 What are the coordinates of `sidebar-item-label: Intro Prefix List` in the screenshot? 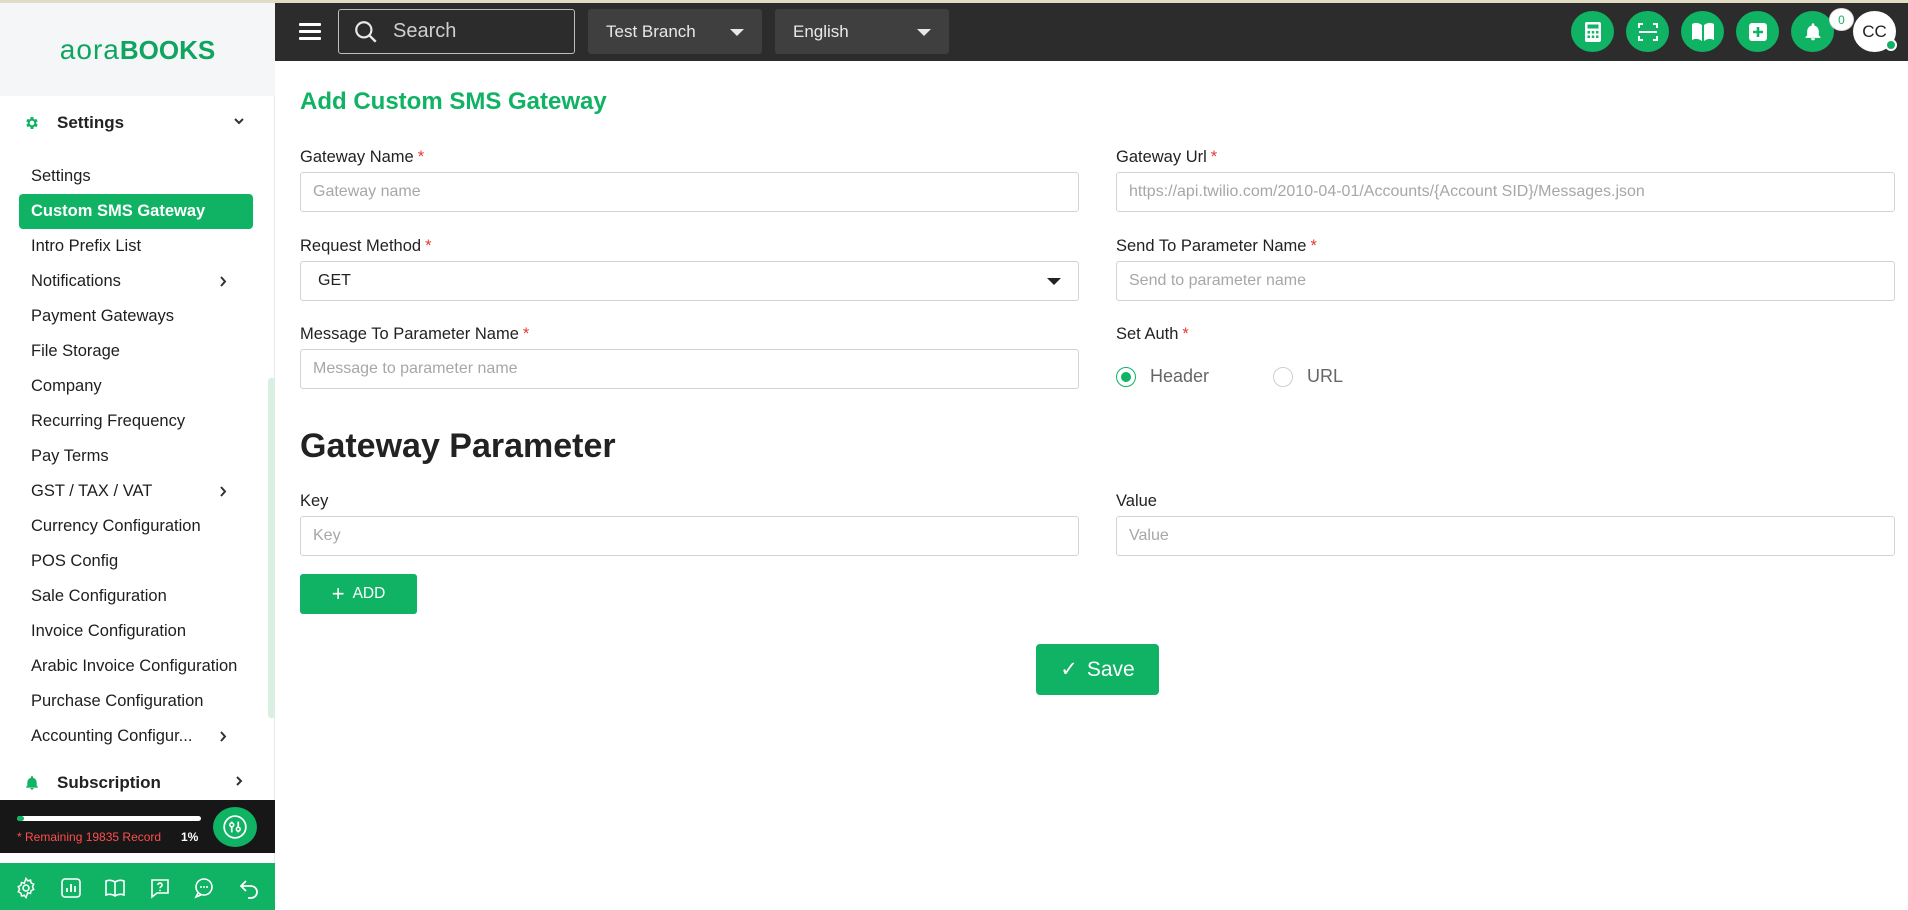 It's located at (86, 246).